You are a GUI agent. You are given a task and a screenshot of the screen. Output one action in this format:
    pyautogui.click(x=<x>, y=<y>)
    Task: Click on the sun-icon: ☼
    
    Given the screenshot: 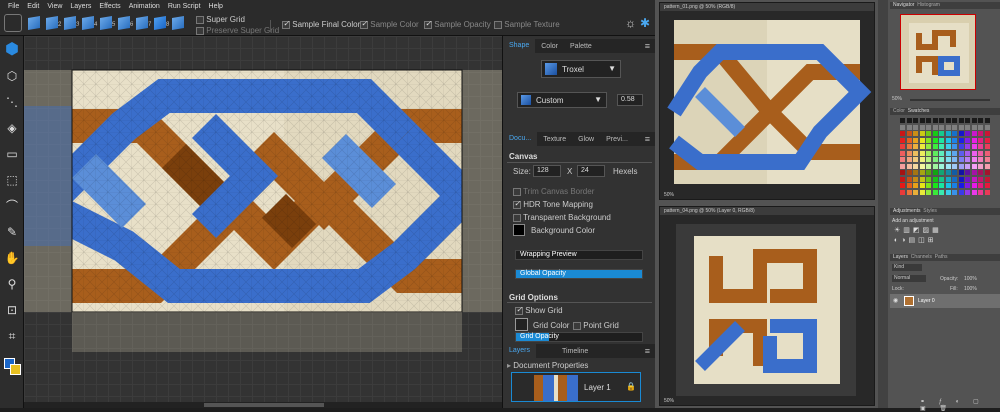 What is the action you would take?
    pyautogui.click(x=630, y=23)
    